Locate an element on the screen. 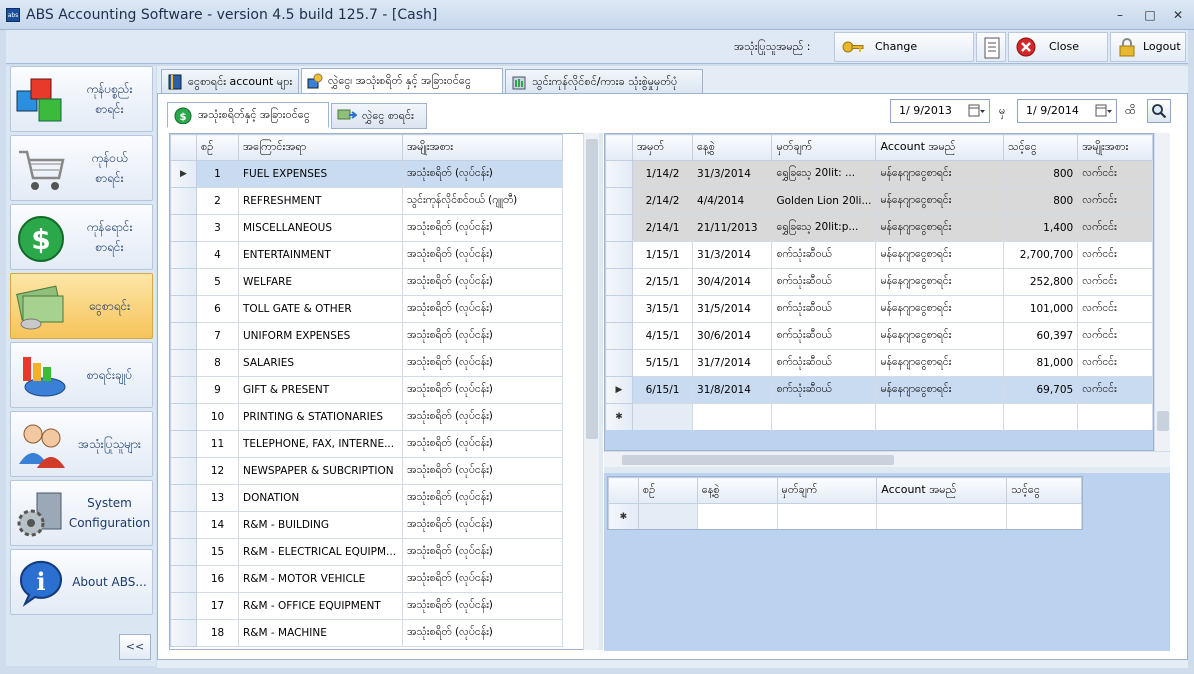 This screenshot has height=674, width=1194. table-row: 5 WELFARE အသုံးစရိတ် (လုပ်ငန်း) is located at coordinates (366, 282).